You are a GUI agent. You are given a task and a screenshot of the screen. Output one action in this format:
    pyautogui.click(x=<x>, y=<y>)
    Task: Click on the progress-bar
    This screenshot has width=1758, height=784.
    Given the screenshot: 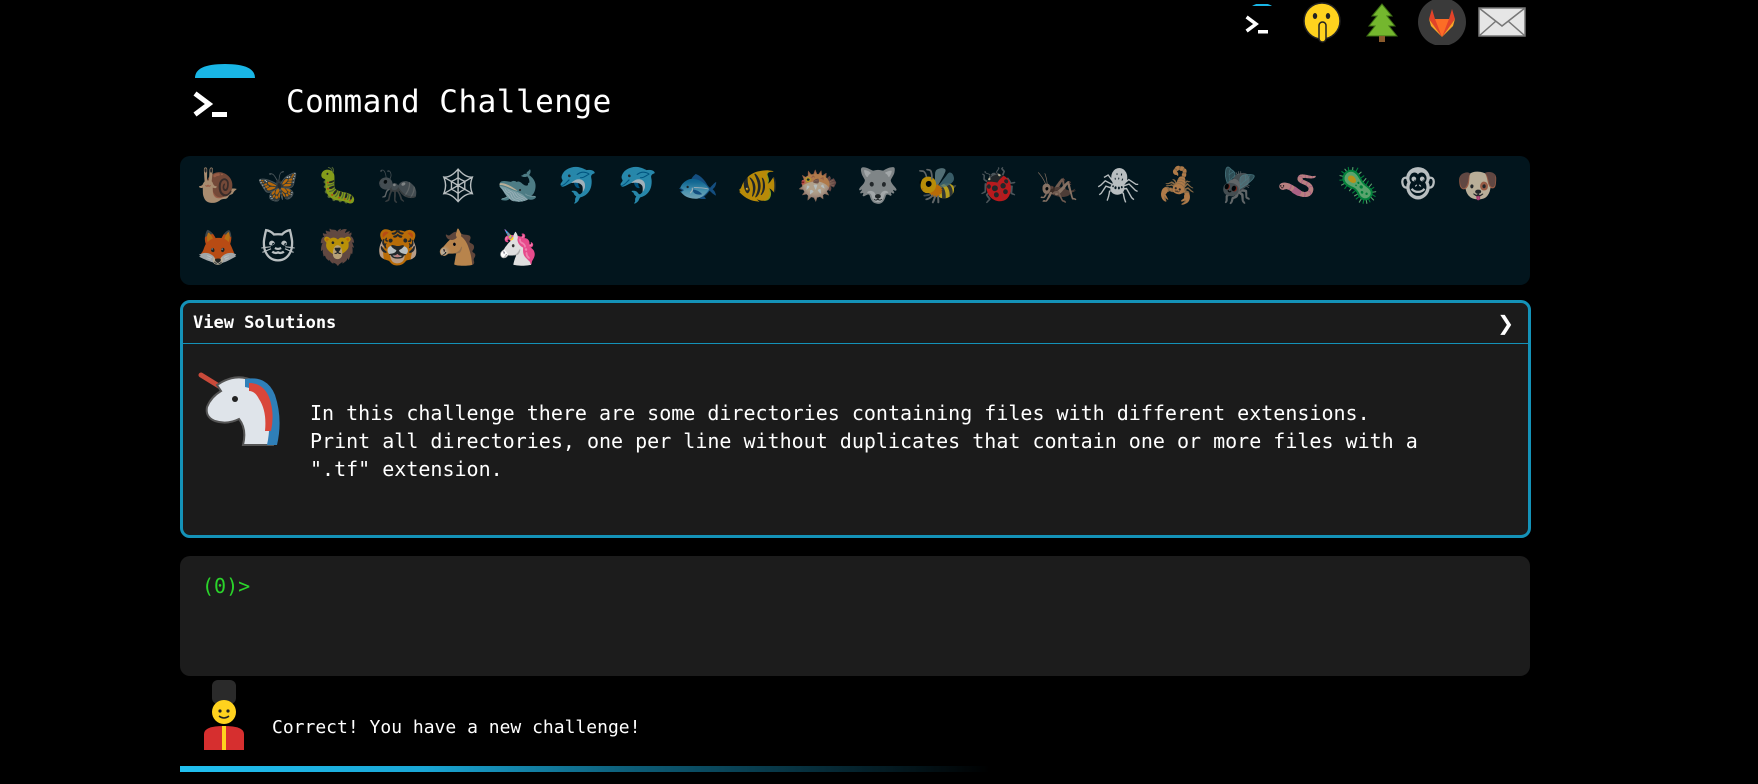 What is the action you would take?
    pyautogui.click(x=855, y=769)
    